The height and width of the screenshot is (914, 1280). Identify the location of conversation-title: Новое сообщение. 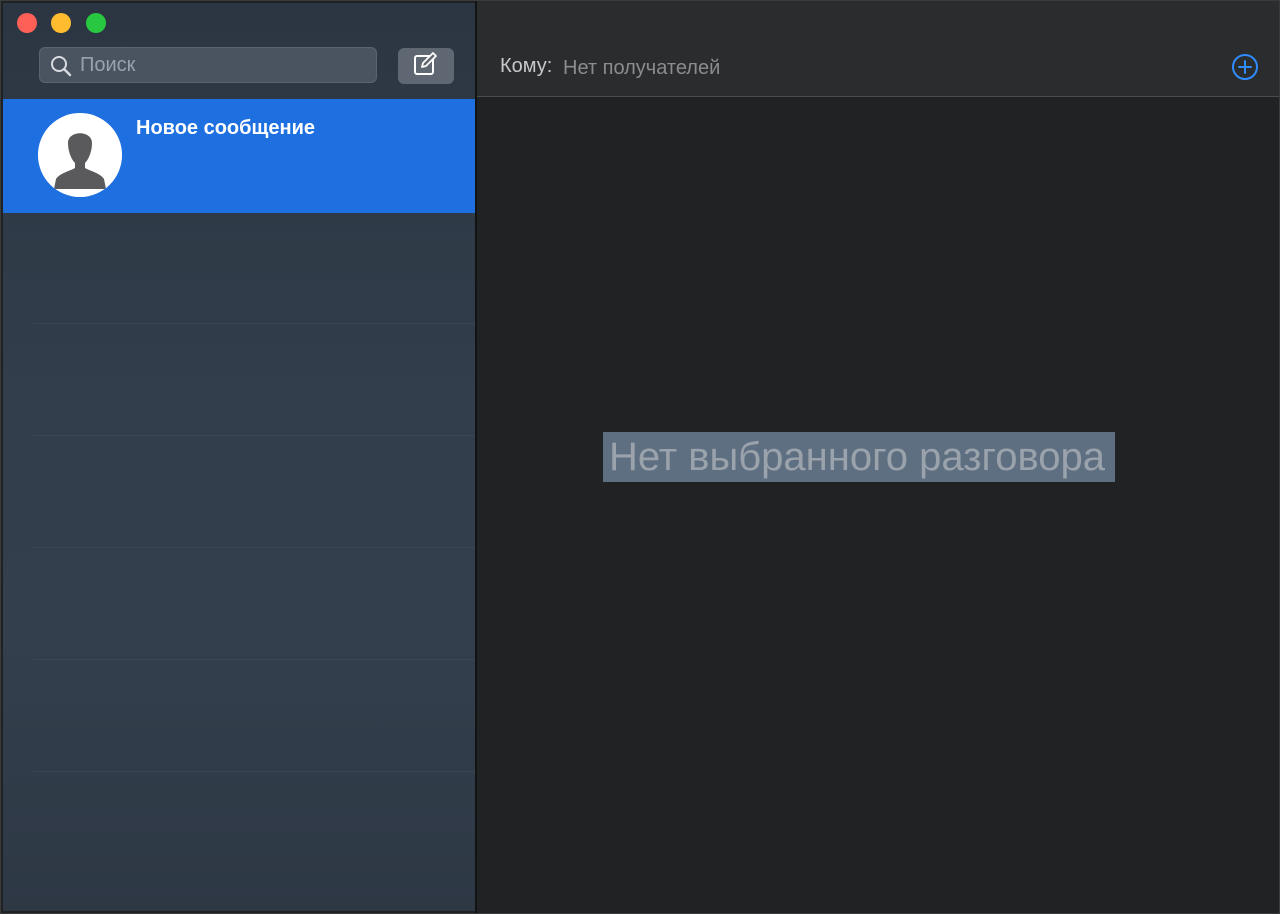
(225, 128).